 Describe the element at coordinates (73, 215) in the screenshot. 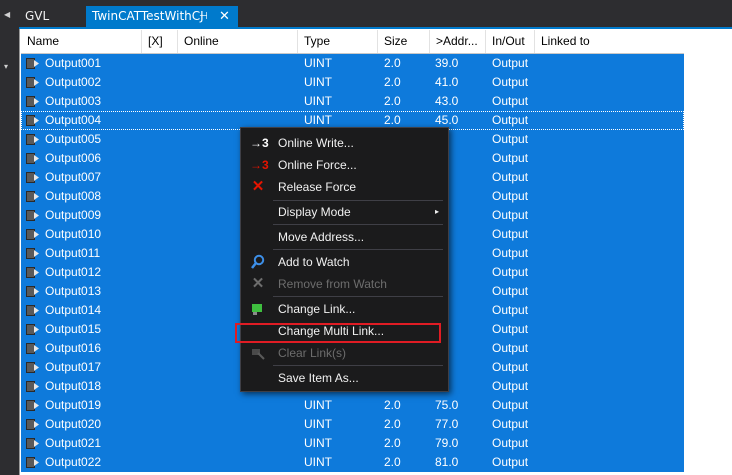

I see `cell-name: Output009` at that location.